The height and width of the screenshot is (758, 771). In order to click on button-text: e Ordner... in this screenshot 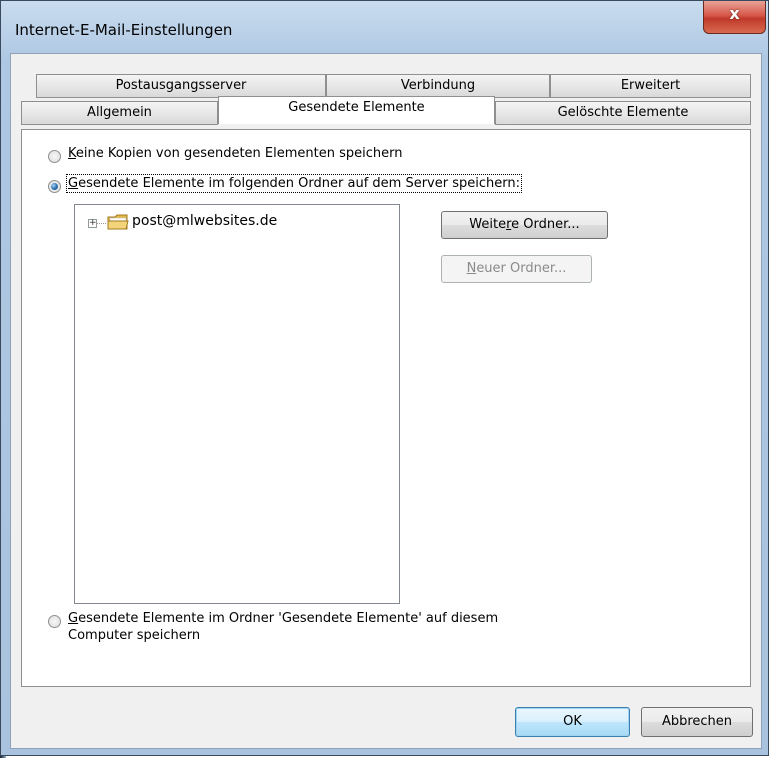, I will do `click(545, 224)`.